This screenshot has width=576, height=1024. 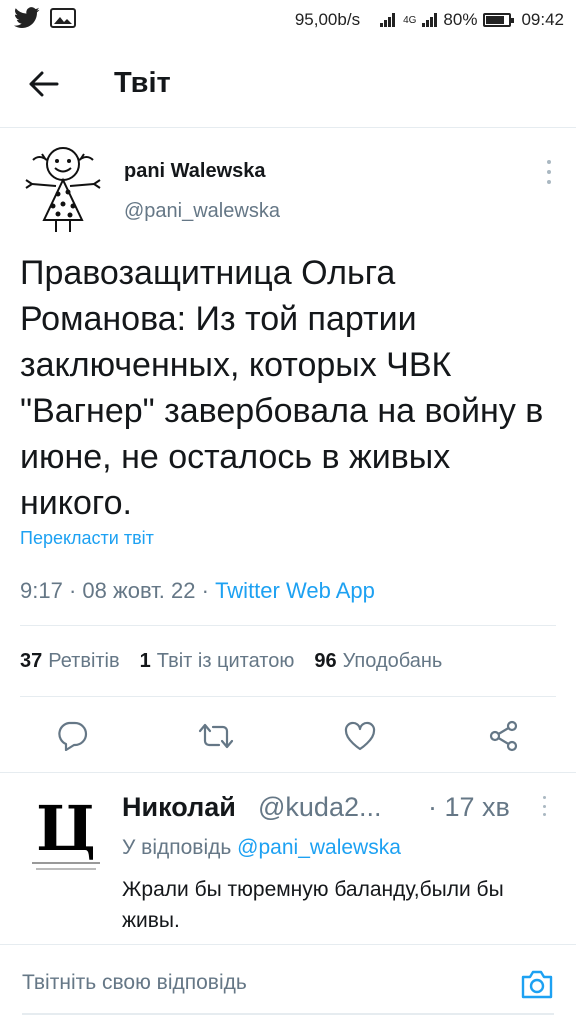 I want to click on tweet-actions, so click(x=288, y=738).